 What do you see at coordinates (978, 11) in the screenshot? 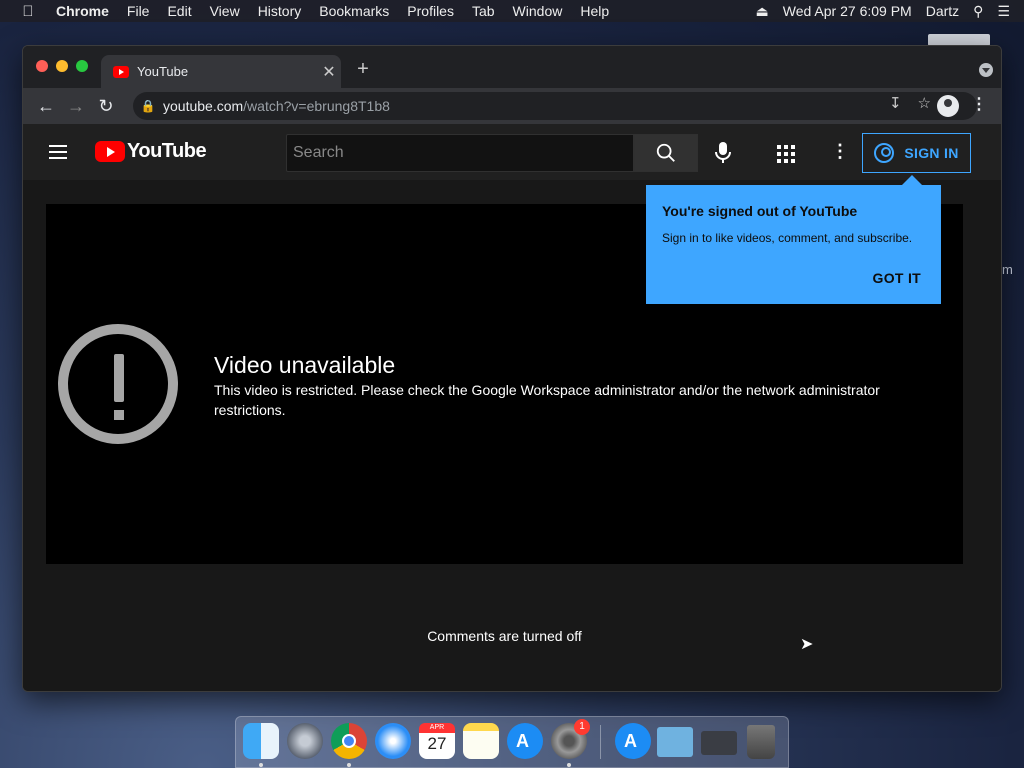
I see `spotlight-search-icon: ⚲` at bounding box center [978, 11].